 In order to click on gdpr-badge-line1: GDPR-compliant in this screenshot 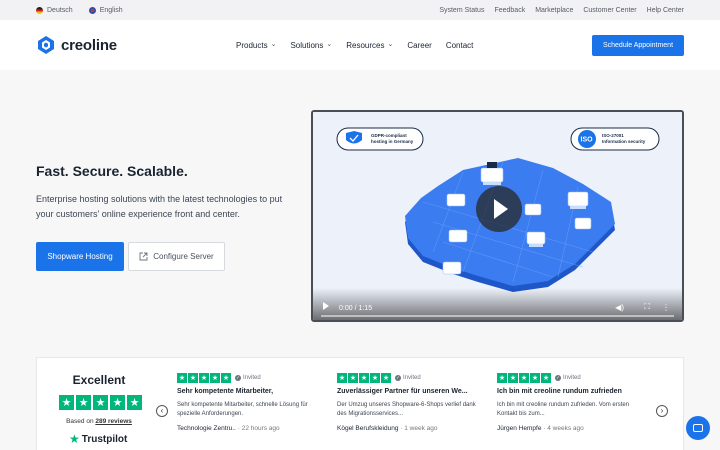, I will do `click(389, 135)`.